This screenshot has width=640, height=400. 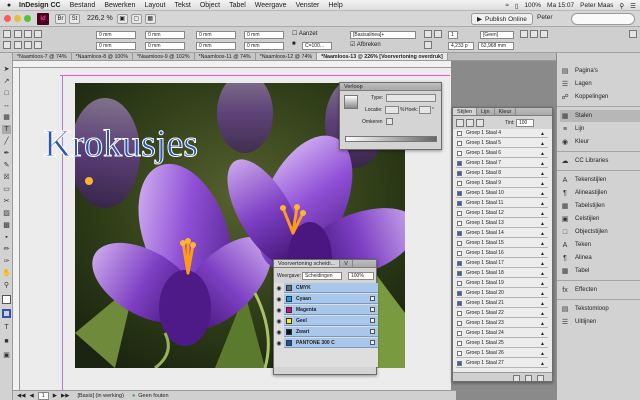 What do you see at coordinates (6, 273) in the screenshot?
I see `hand-tool-icon: ✋` at bounding box center [6, 273].